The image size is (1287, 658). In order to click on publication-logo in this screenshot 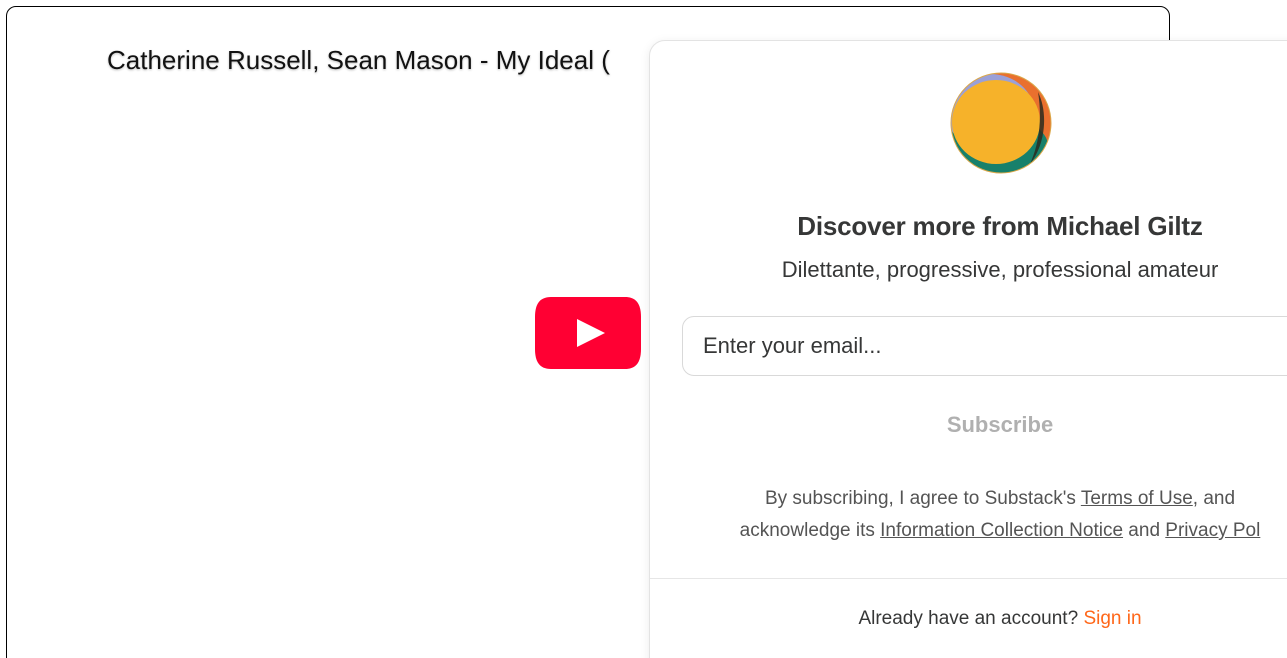, I will do `click(1001, 123)`.